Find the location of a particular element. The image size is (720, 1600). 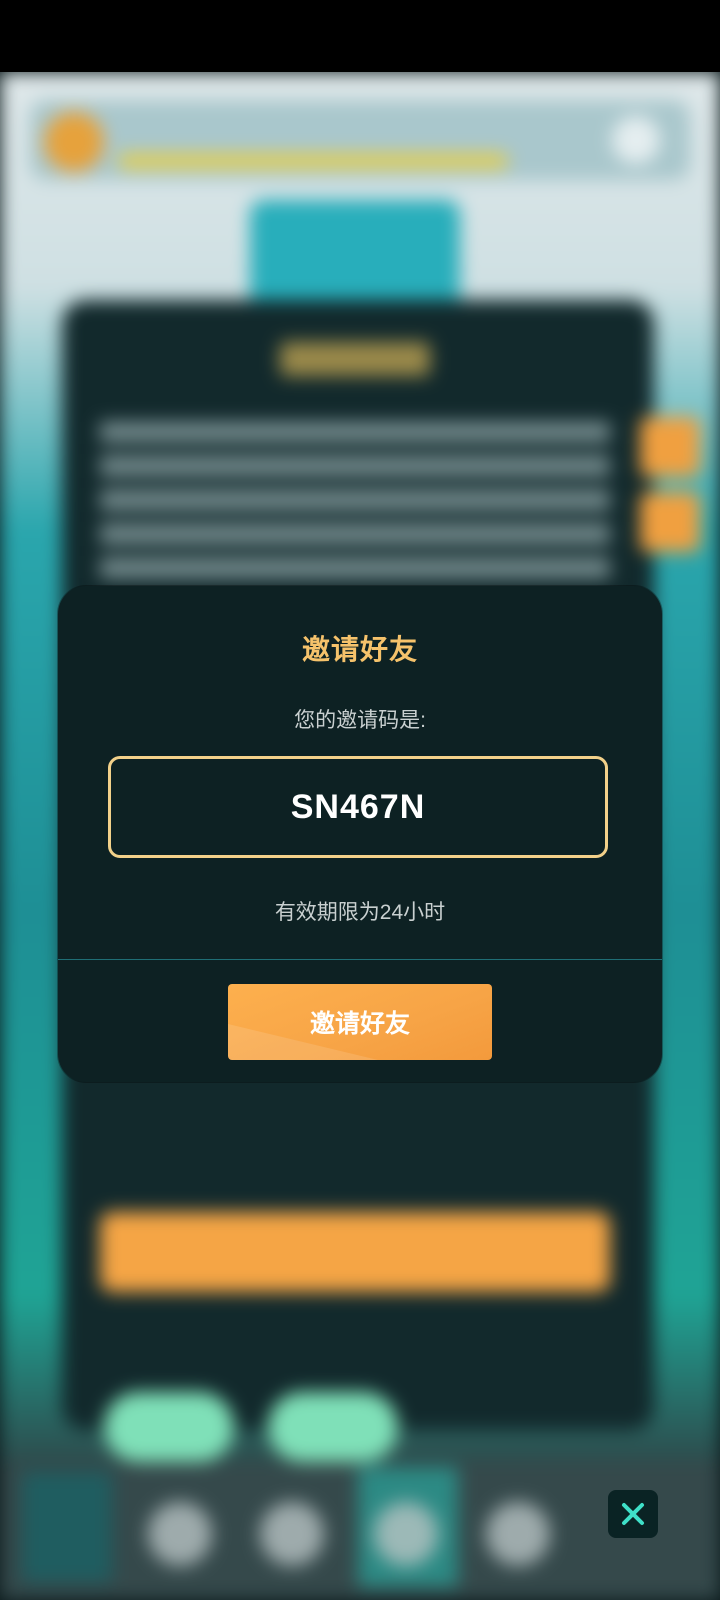

validity-text: 有效期限为24小时 is located at coordinates (360, 912).